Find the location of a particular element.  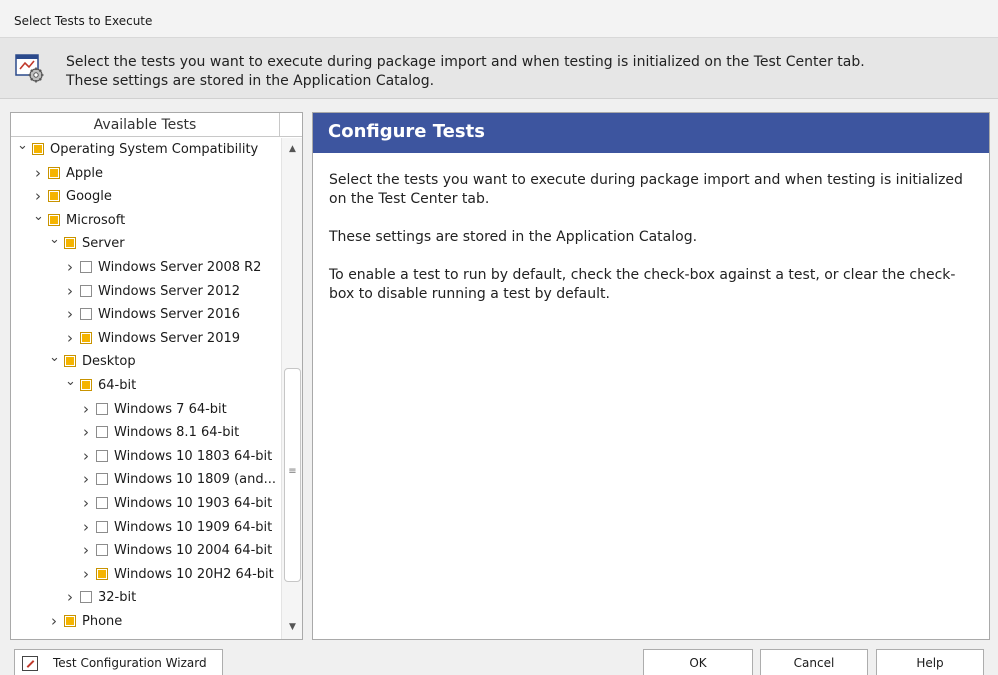

tree-item-label: Windows 10 1903 64-bit is located at coordinates (193, 503).